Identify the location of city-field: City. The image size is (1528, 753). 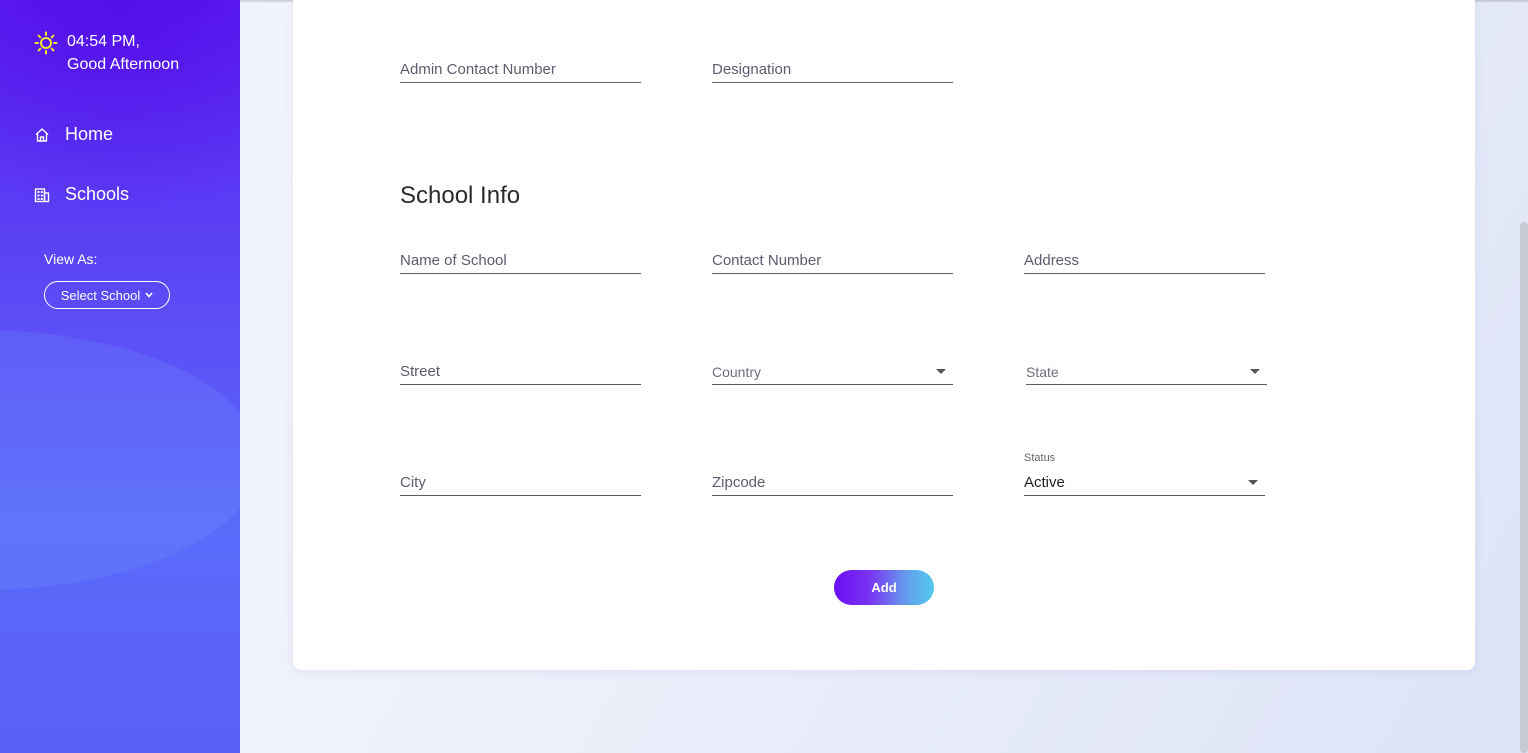
(520, 484).